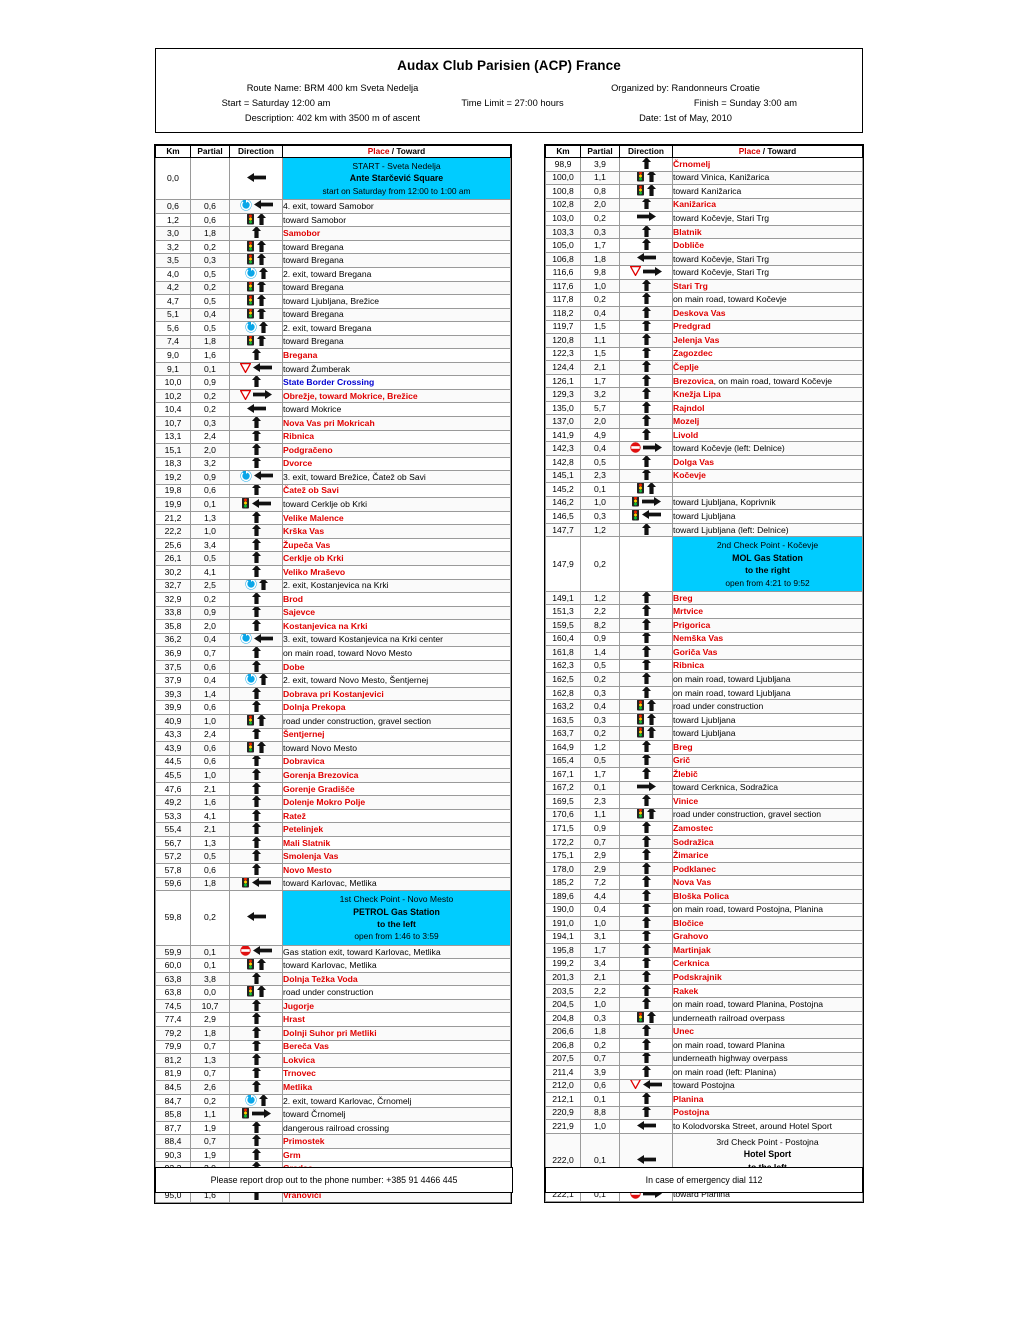 Image resolution: width=1020 pixels, height=1320 pixels. I want to click on cell-place-toward: toward Žumberak, so click(396, 369).